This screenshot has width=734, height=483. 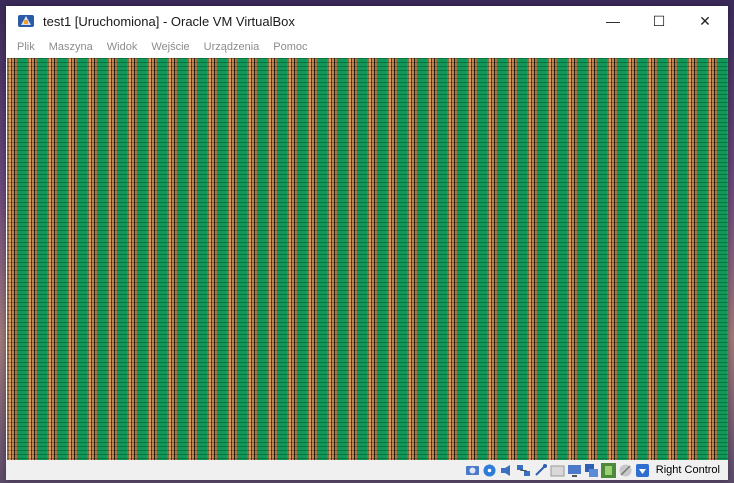 What do you see at coordinates (472, 470) in the screenshot?
I see `hard-disk-icon` at bounding box center [472, 470].